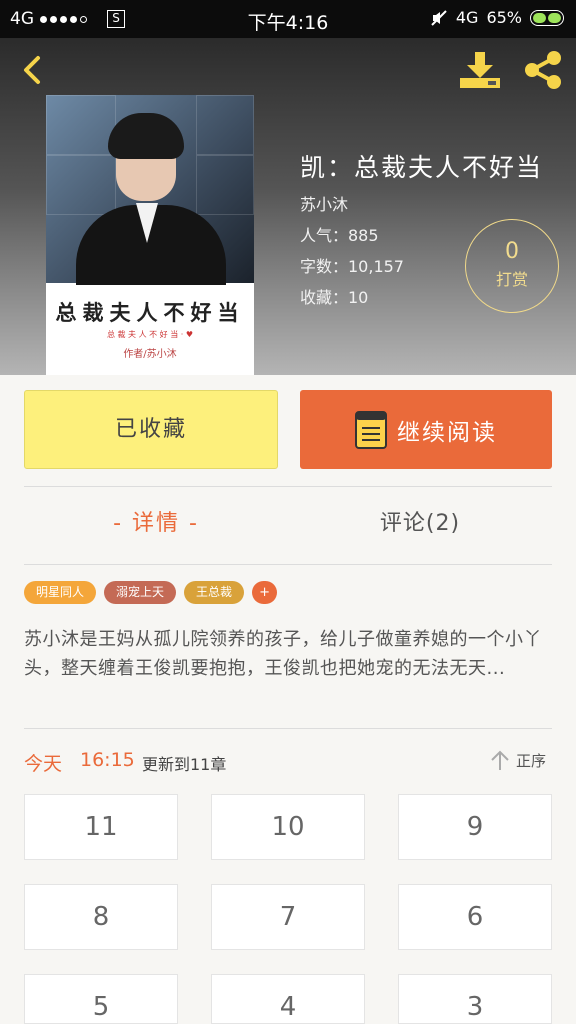 The height and width of the screenshot is (1024, 576). Describe the element at coordinates (32, 70) in the screenshot. I see `back-icon` at that location.